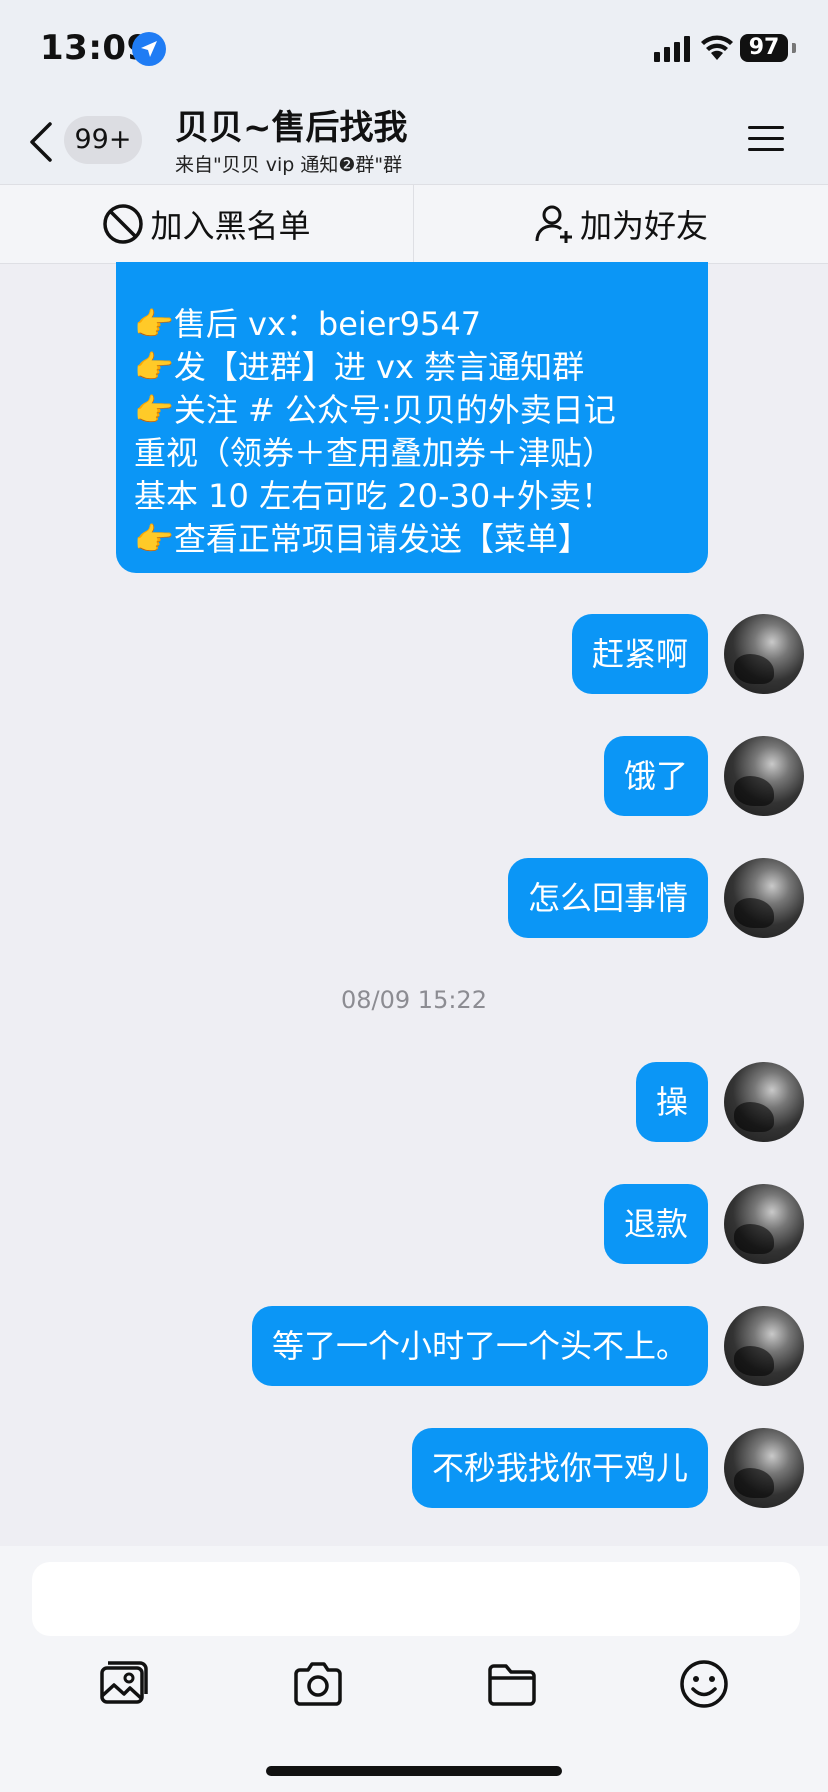  What do you see at coordinates (717, 47) in the screenshot?
I see `wifi-icon` at bounding box center [717, 47].